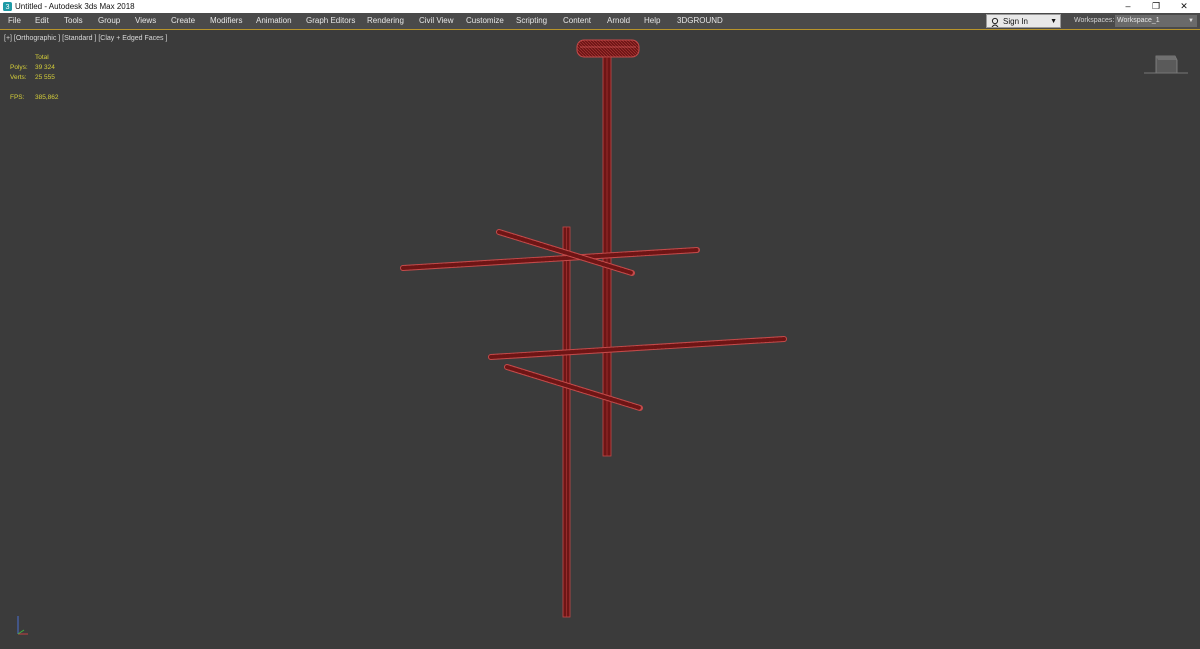 The image size is (1200, 649). I want to click on stats-total-label: Total, so click(42, 57).